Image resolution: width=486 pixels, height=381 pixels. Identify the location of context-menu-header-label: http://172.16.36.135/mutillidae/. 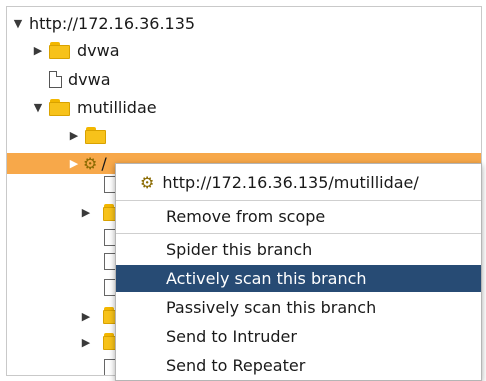
(290, 182).